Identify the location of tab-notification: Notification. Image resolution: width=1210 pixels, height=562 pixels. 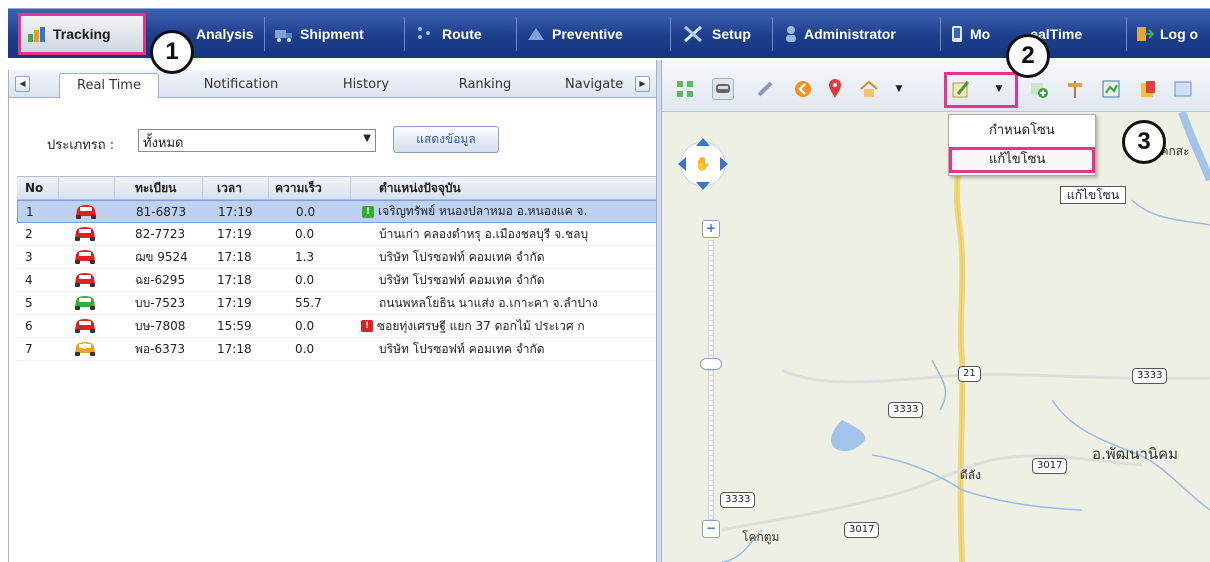
(241, 85).